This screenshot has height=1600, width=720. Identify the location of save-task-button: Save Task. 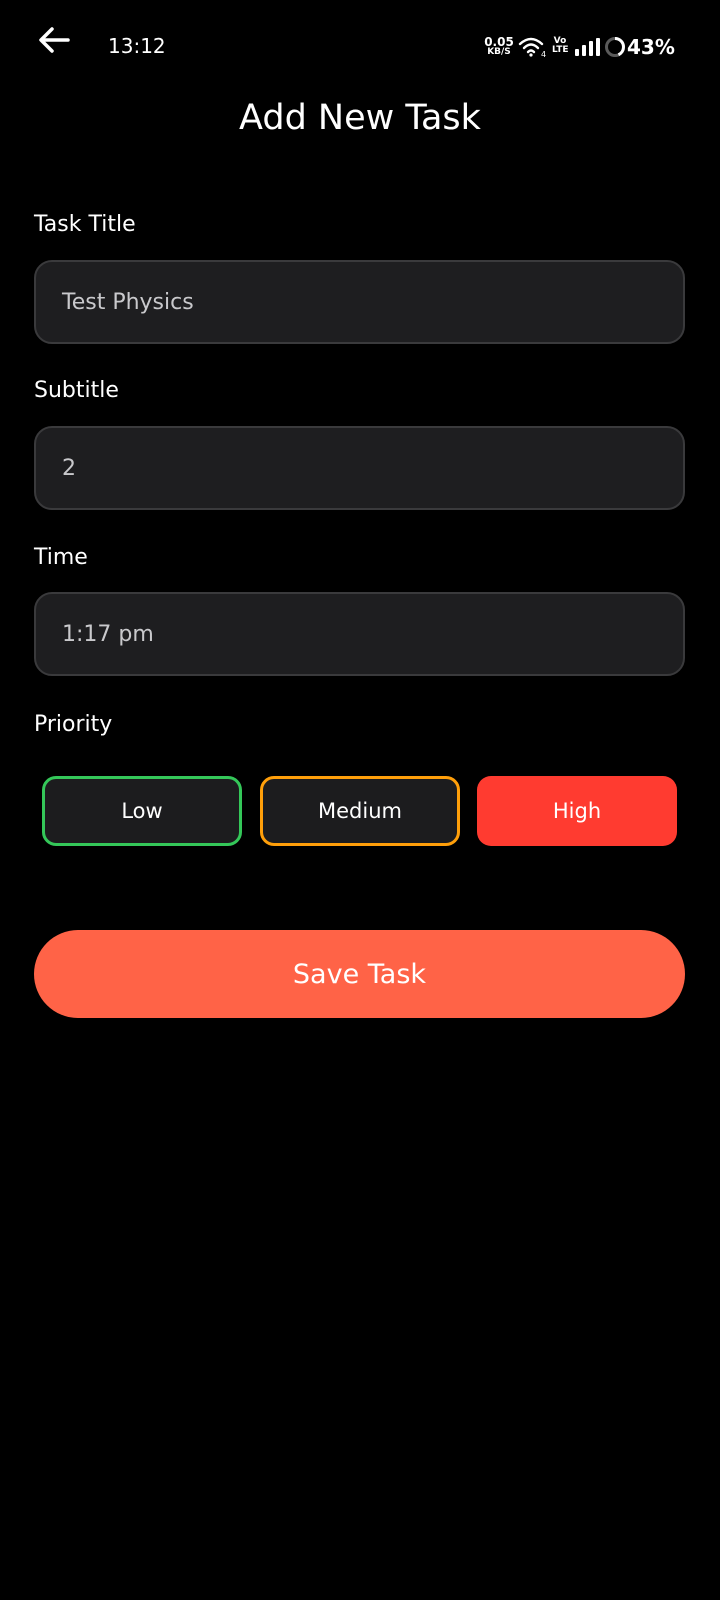
(359, 974).